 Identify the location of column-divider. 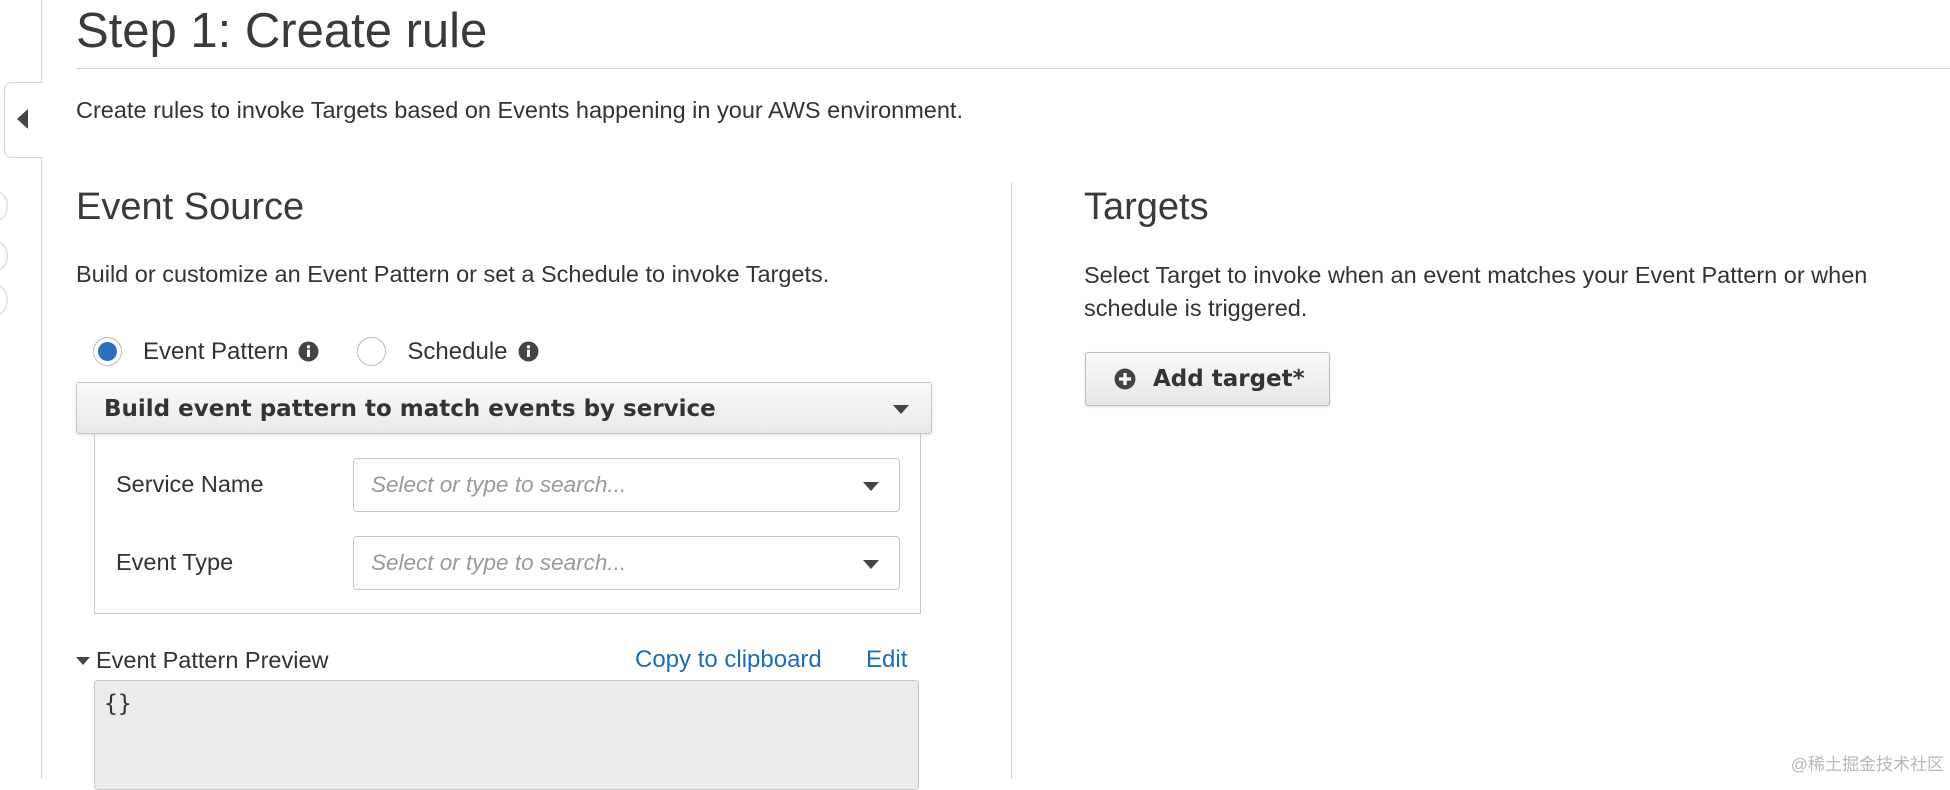
(1011, 480).